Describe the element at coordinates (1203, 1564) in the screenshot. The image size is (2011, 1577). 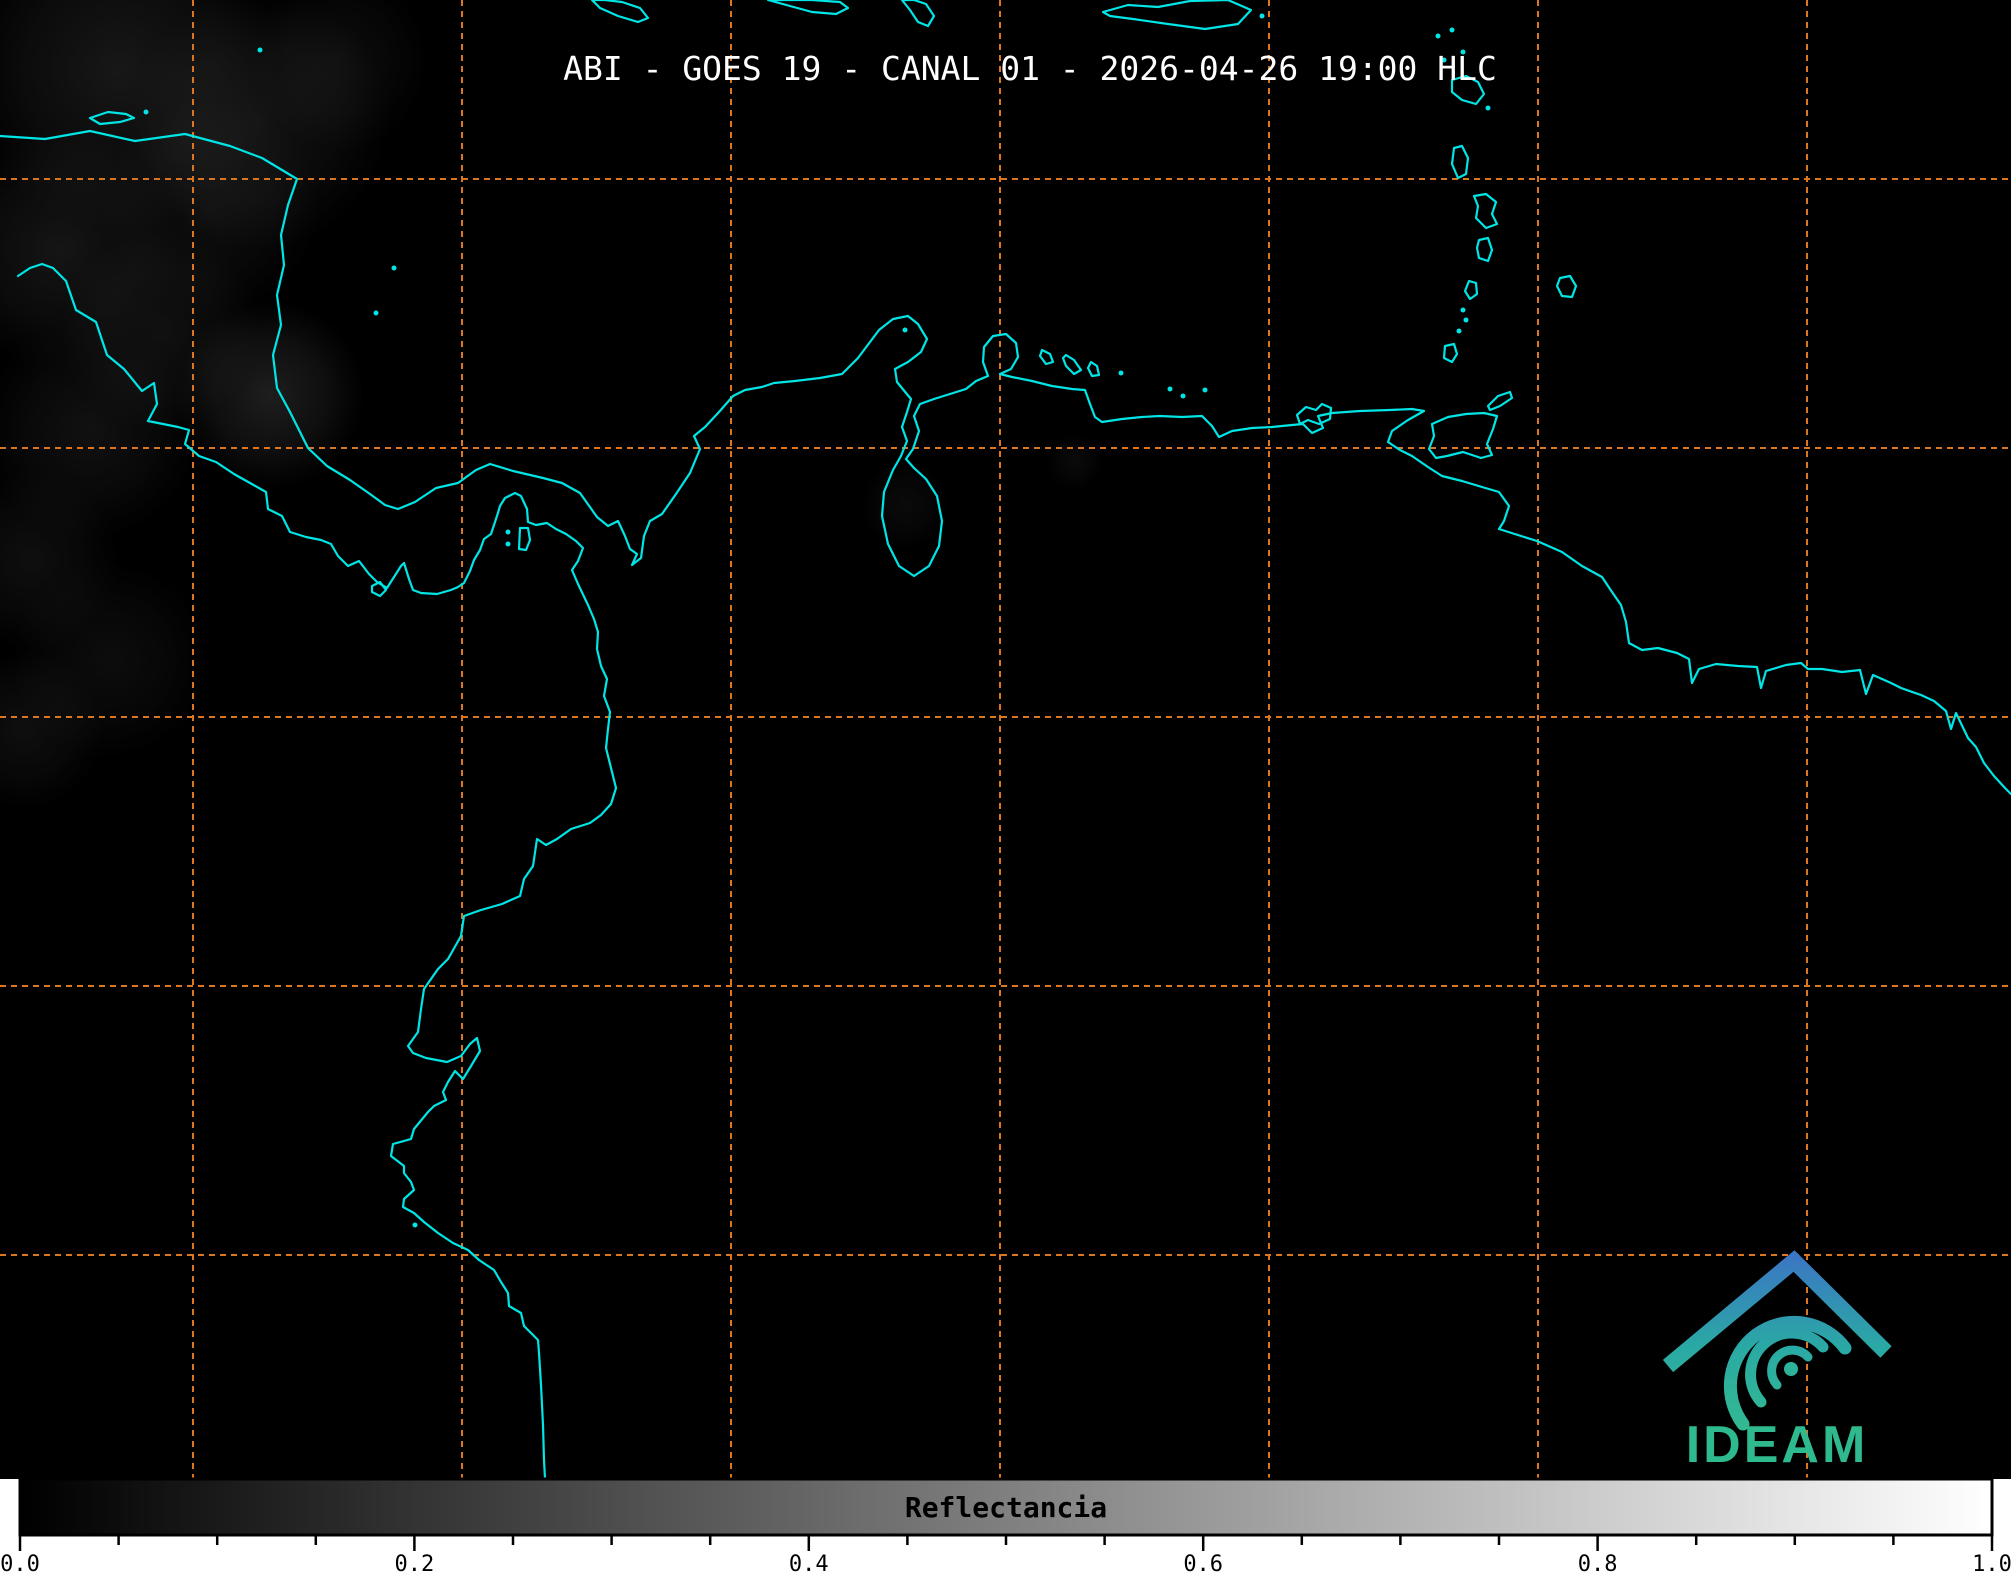
I see `colorbar-tick-label: 0.6` at that location.